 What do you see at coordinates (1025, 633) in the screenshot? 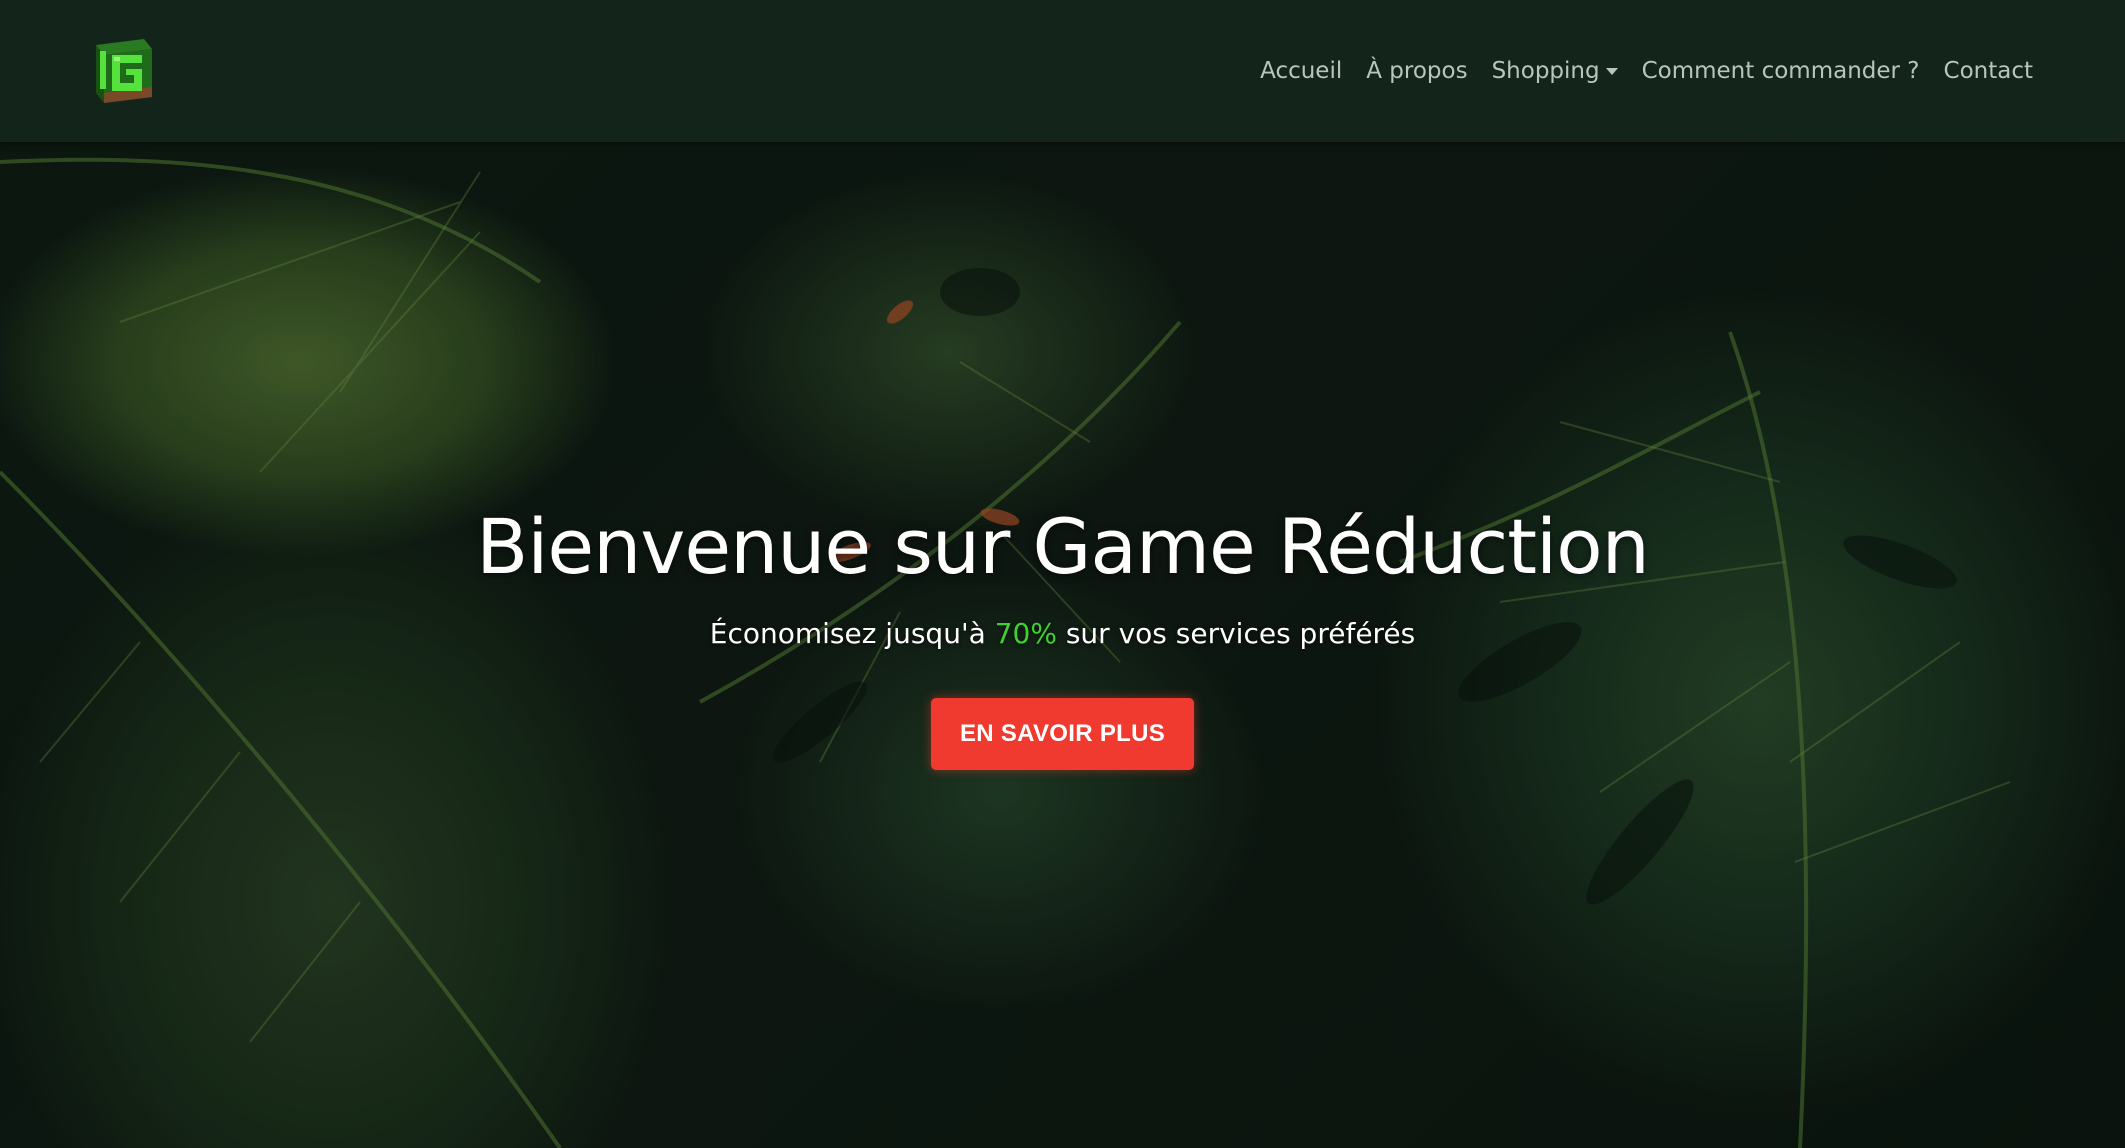
I see `hero-subtitle-discount: 70%` at bounding box center [1025, 633].